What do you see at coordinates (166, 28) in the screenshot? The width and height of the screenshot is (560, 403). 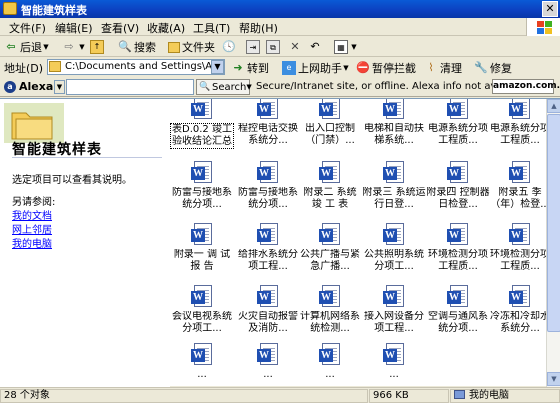 I see `menu-favorites: 收藏(A)` at bounding box center [166, 28].